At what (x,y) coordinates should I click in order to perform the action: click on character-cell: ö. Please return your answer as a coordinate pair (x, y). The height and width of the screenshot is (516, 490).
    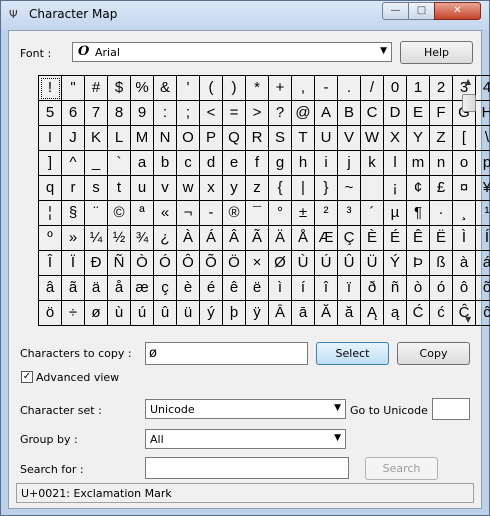
    Looking at the image, I should click on (50, 313).